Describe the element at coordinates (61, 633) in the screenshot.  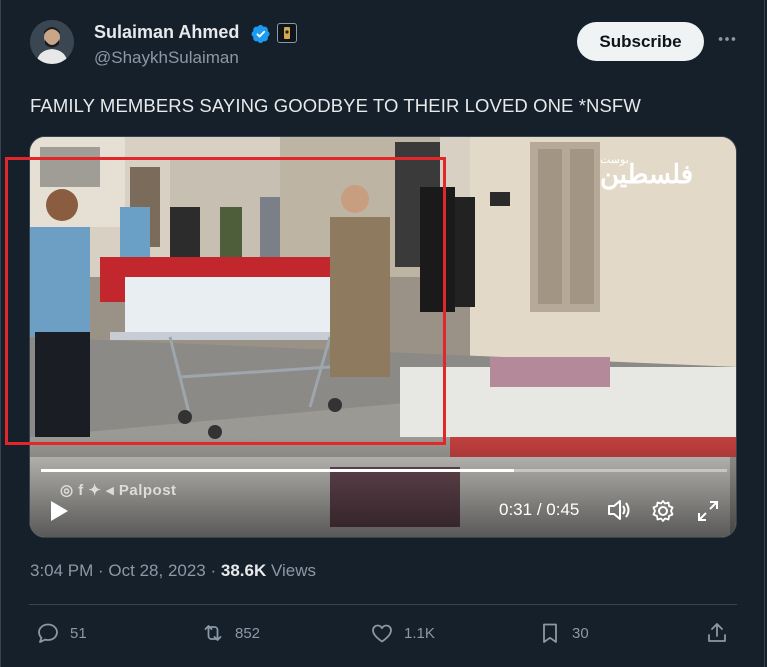
I see `reply-button: 51` at that location.